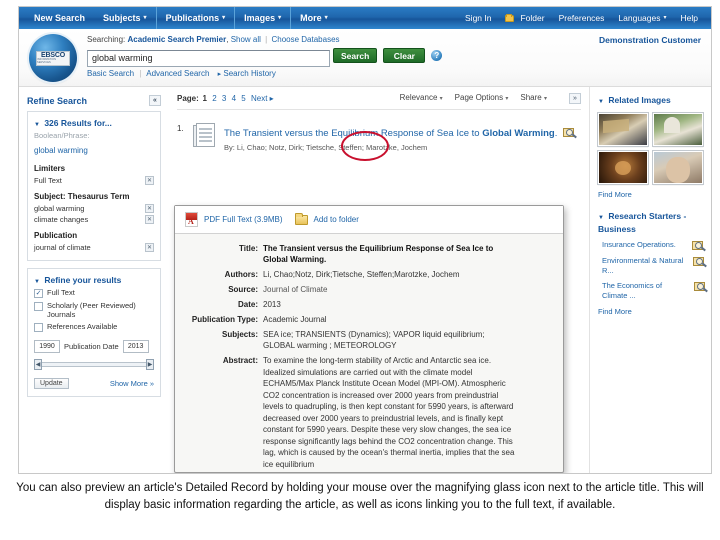 This screenshot has width=720, height=540. I want to click on expand-results-button: », so click(575, 98).